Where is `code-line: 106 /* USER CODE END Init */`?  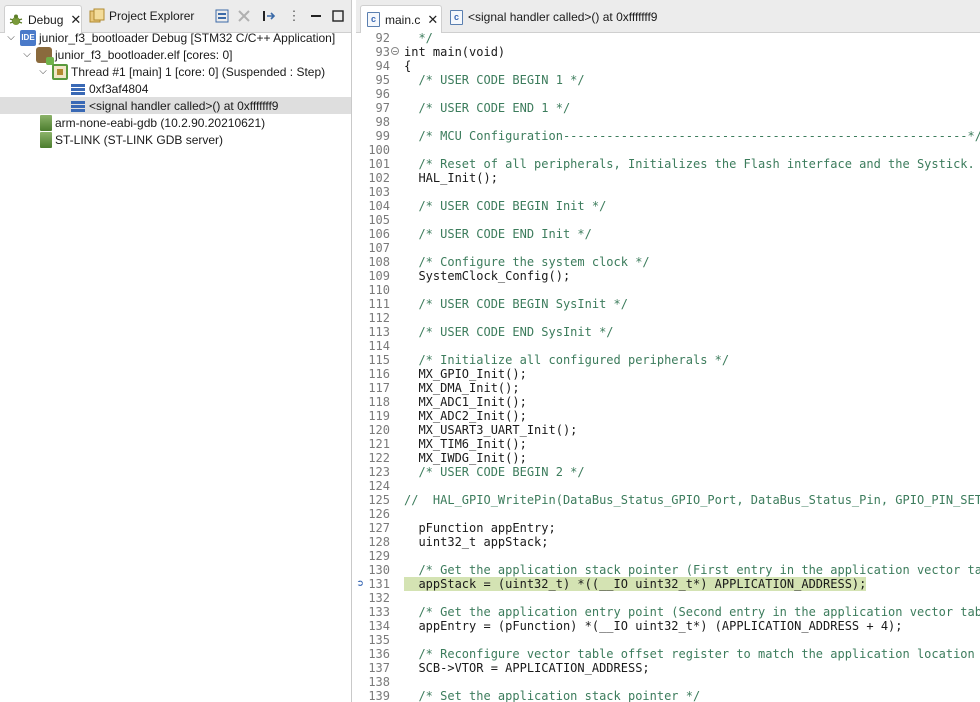
code-line: 106 /* USER CODE END Init */ is located at coordinates (668, 234).